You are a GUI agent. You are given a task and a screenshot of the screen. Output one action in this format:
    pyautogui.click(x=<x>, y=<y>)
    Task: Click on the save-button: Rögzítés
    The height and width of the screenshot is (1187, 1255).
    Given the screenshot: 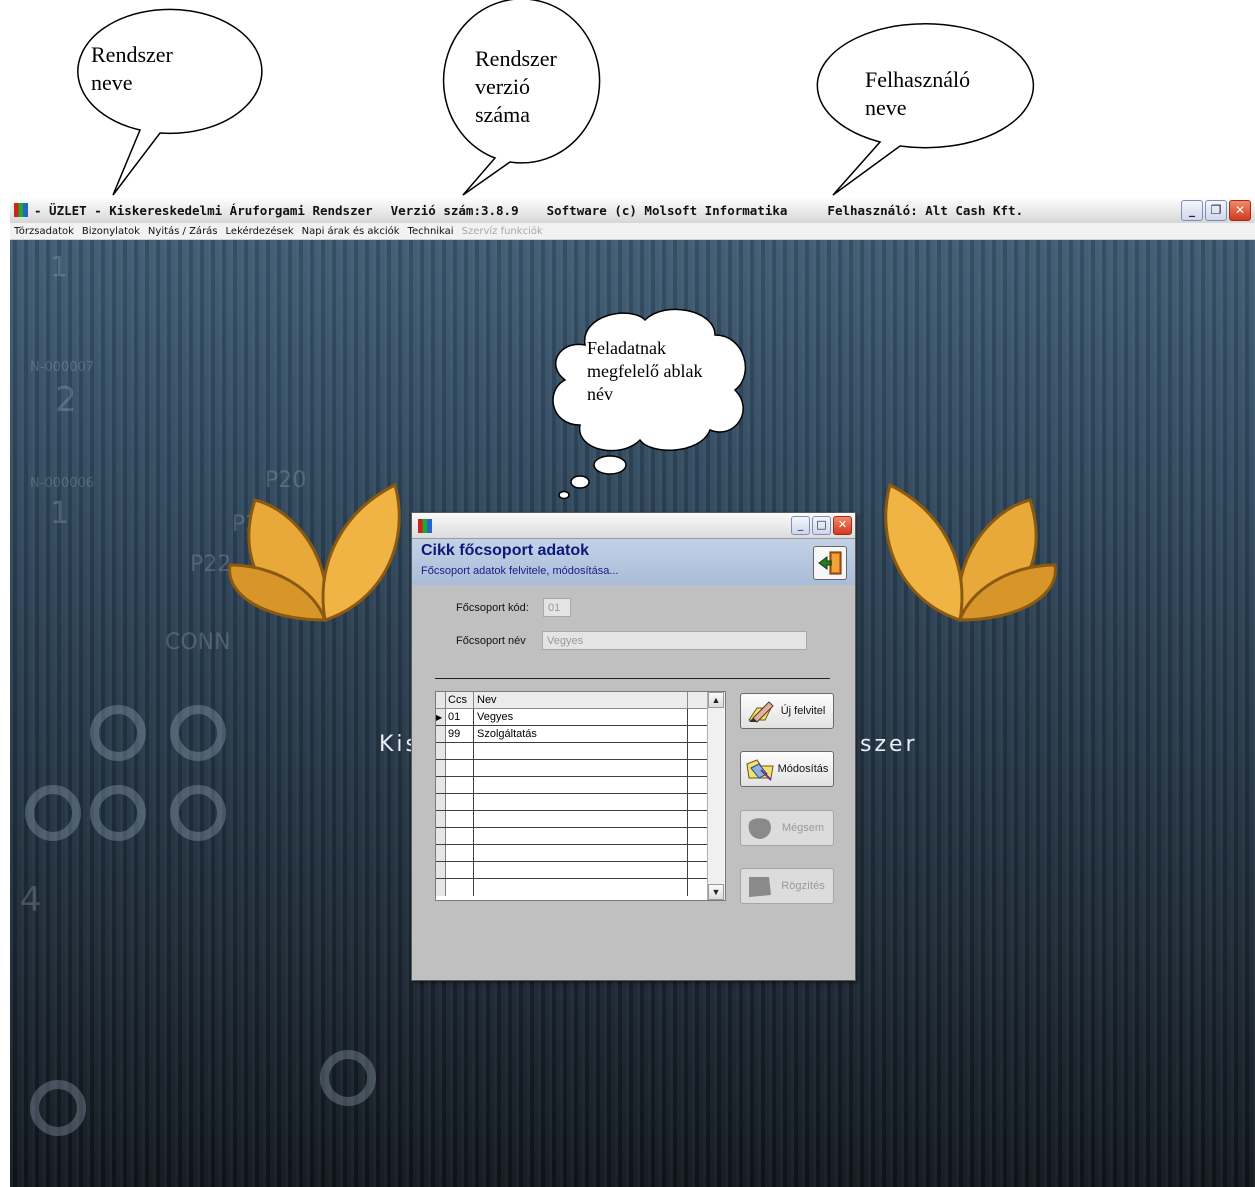 What is the action you would take?
    pyautogui.click(x=787, y=886)
    